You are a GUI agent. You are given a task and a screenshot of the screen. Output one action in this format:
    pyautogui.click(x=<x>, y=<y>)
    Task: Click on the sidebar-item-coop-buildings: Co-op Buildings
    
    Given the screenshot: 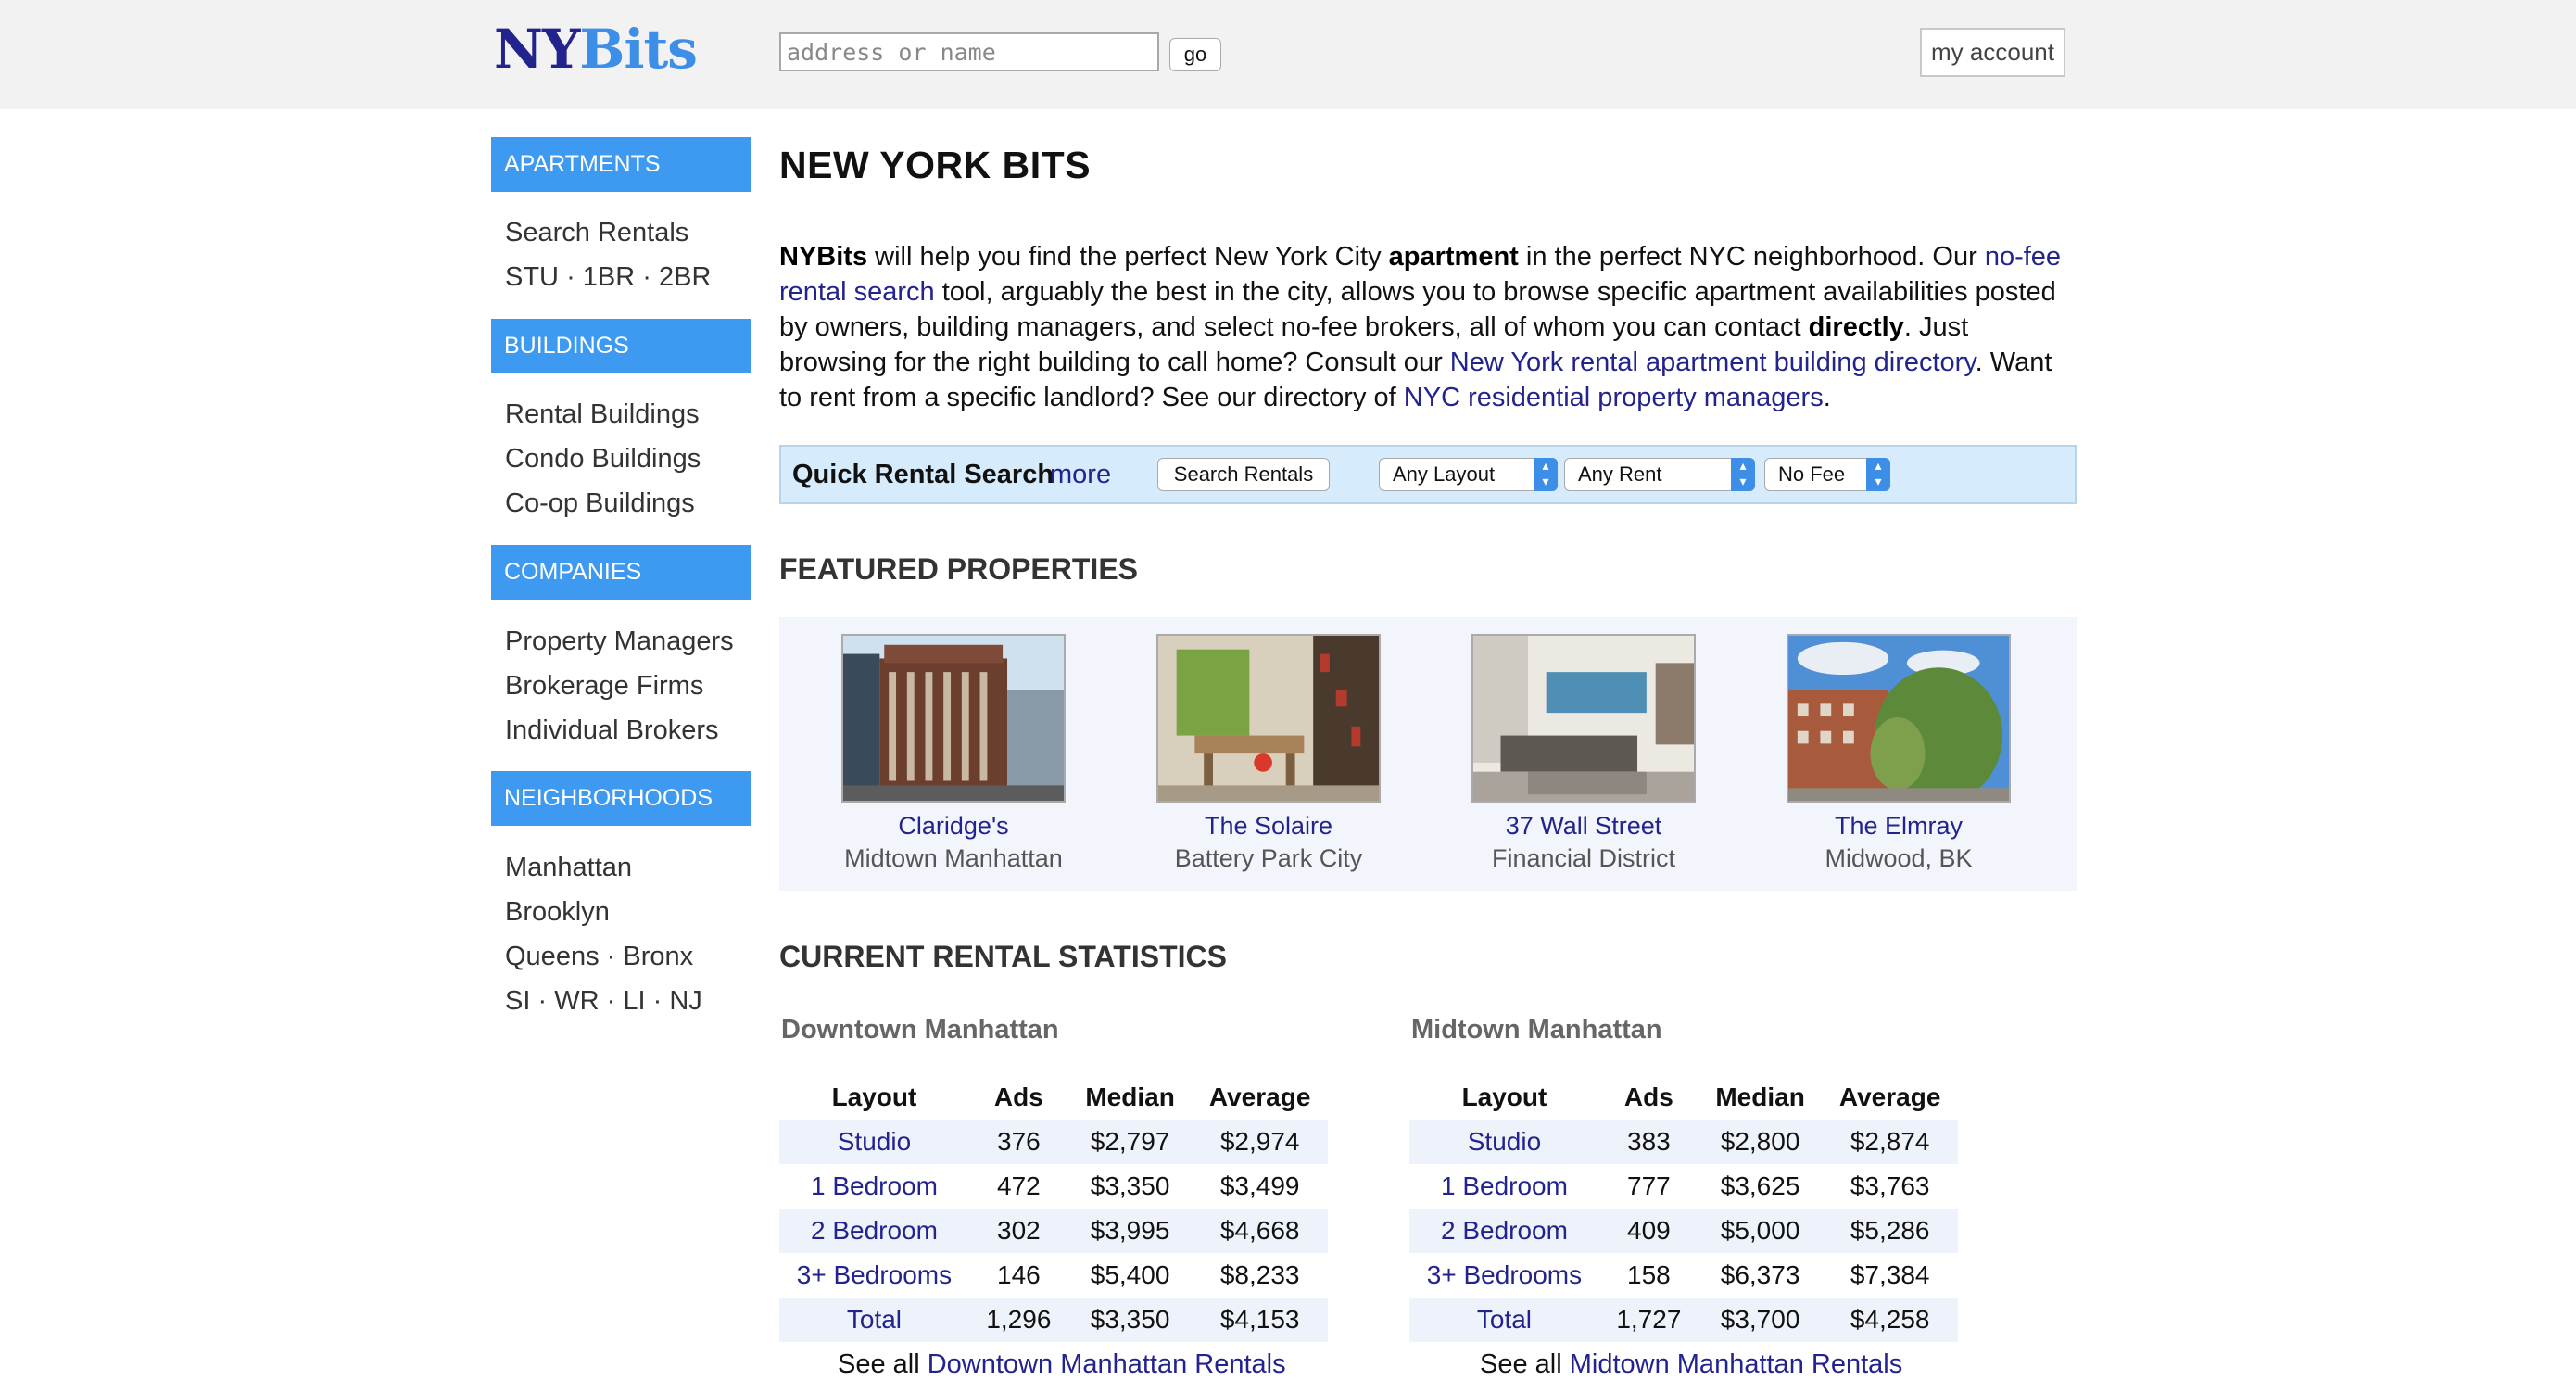 What is the action you would take?
    pyautogui.click(x=600, y=503)
    